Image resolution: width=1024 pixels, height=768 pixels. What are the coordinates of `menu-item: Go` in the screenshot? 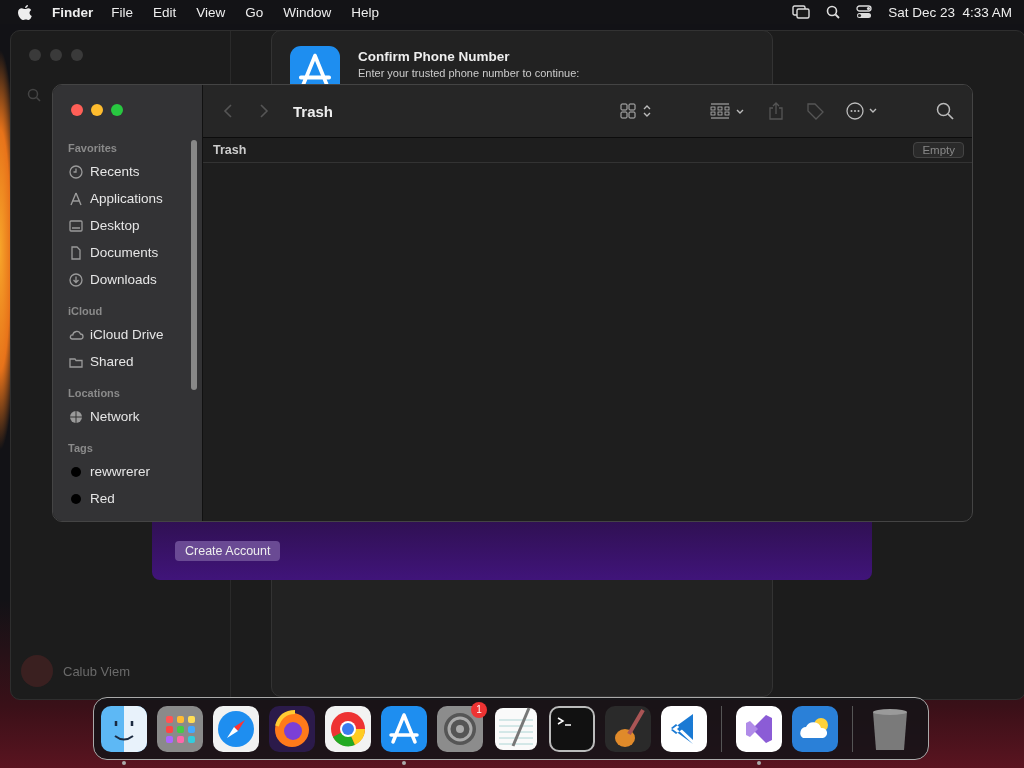 It's located at (254, 12).